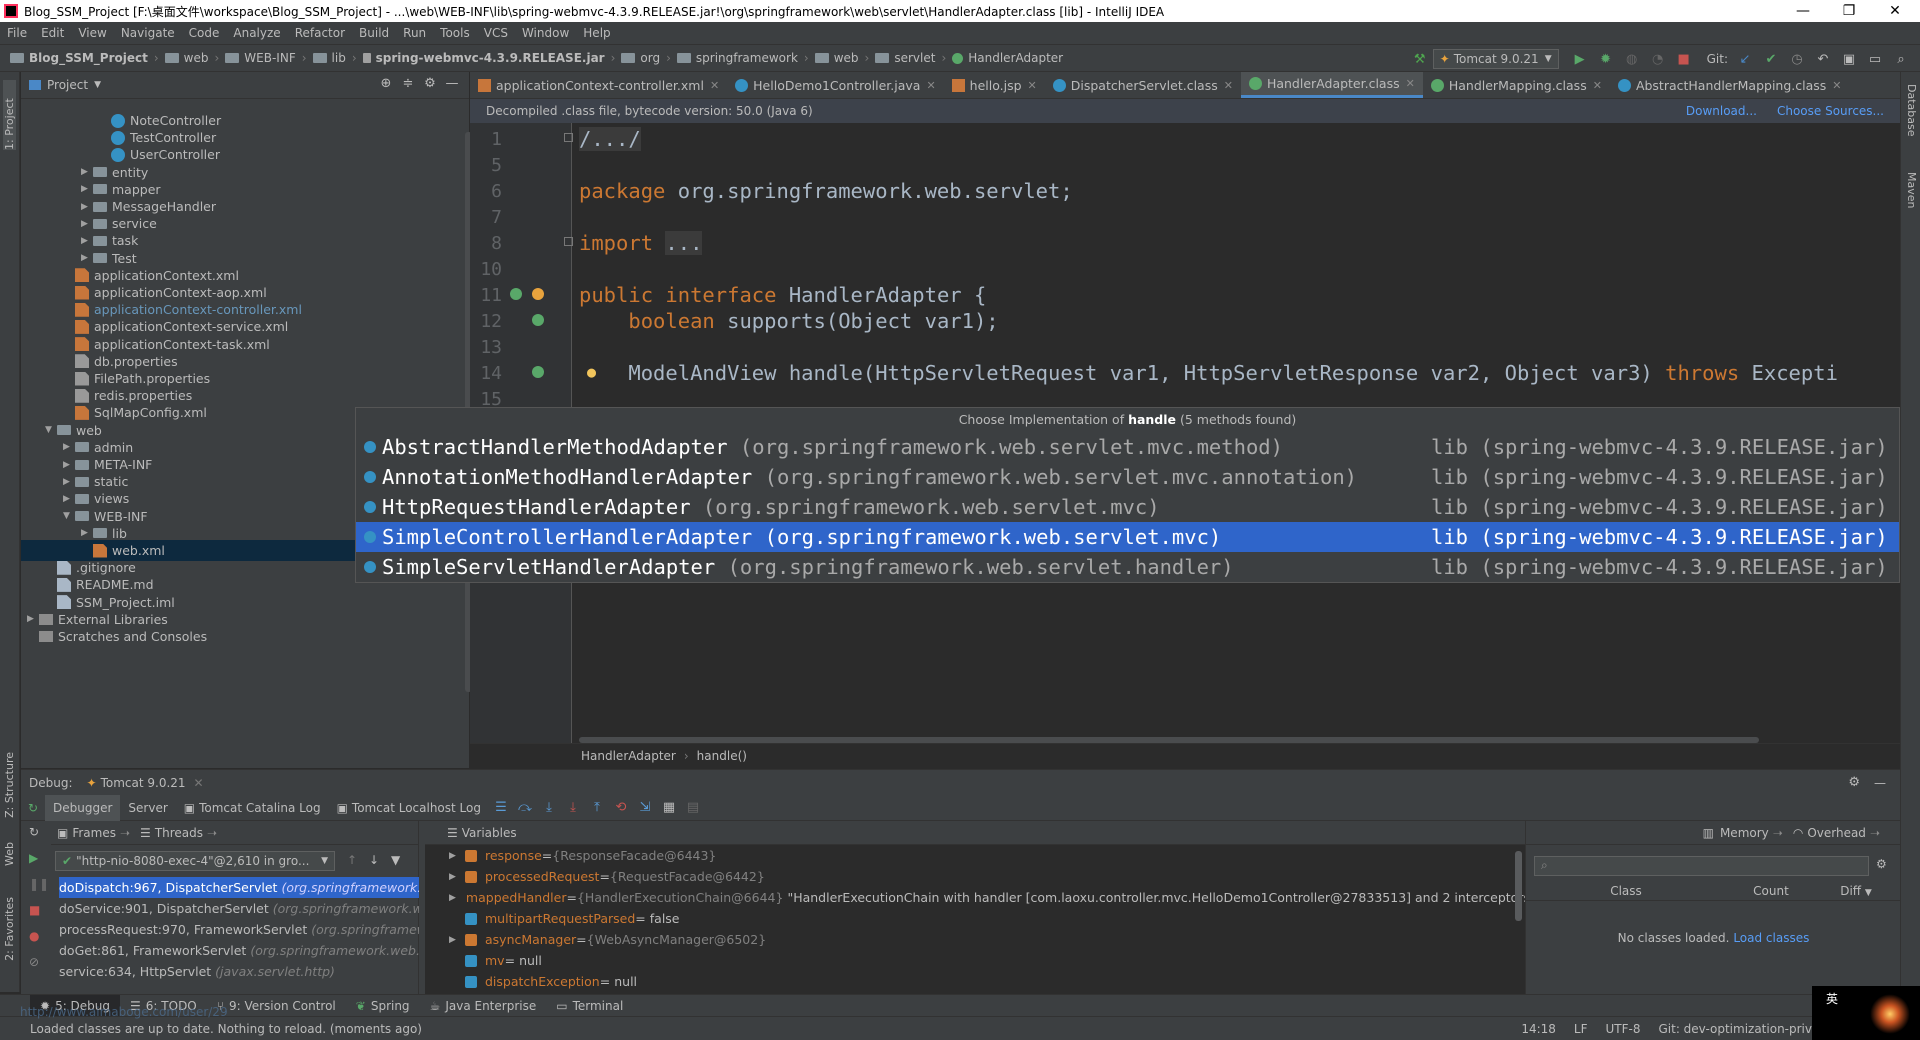 The width and height of the screenshot is (1920, 1040). What do you see at coordinates (1623, 1029) in the screenshot?
I see `file-encoding: UTF-8` at bounding box center [1623, 1029].